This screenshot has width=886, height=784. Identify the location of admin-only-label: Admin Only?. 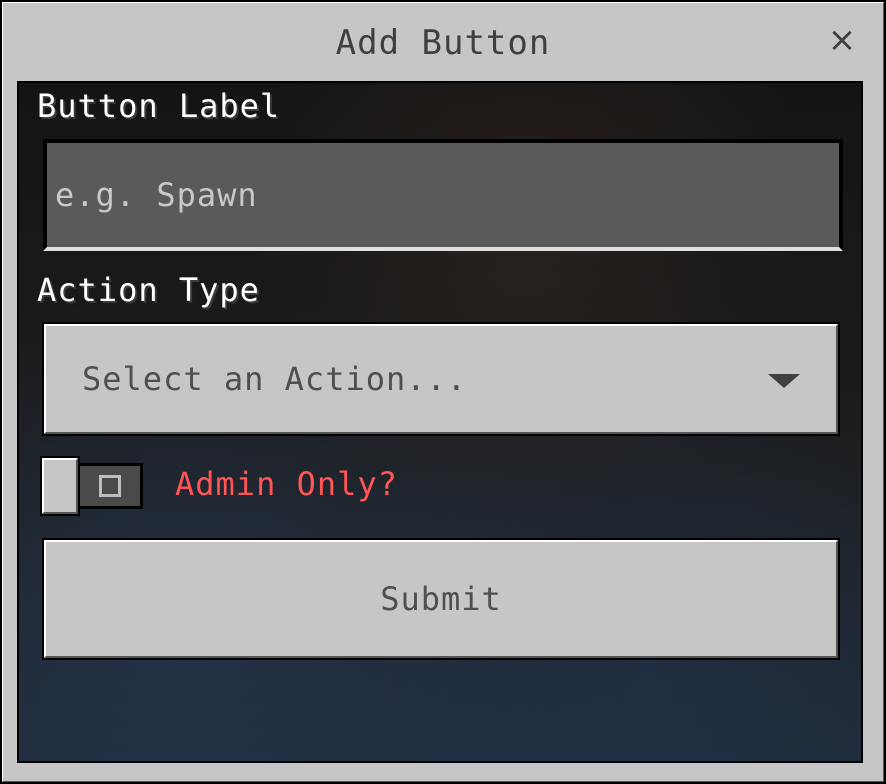
(286, 484).